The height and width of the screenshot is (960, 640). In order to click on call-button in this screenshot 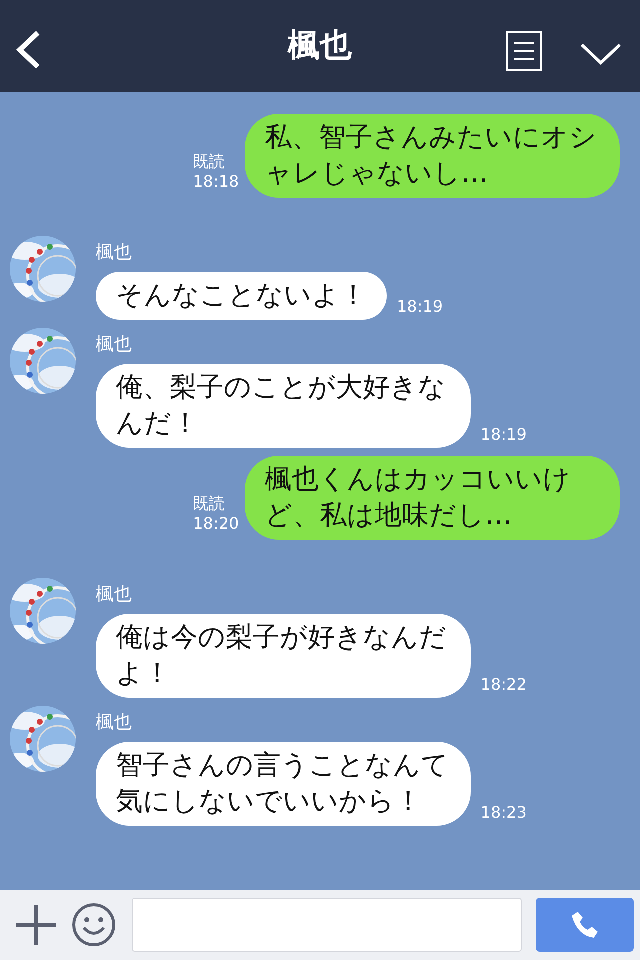, I will do `click(585, 925)`.